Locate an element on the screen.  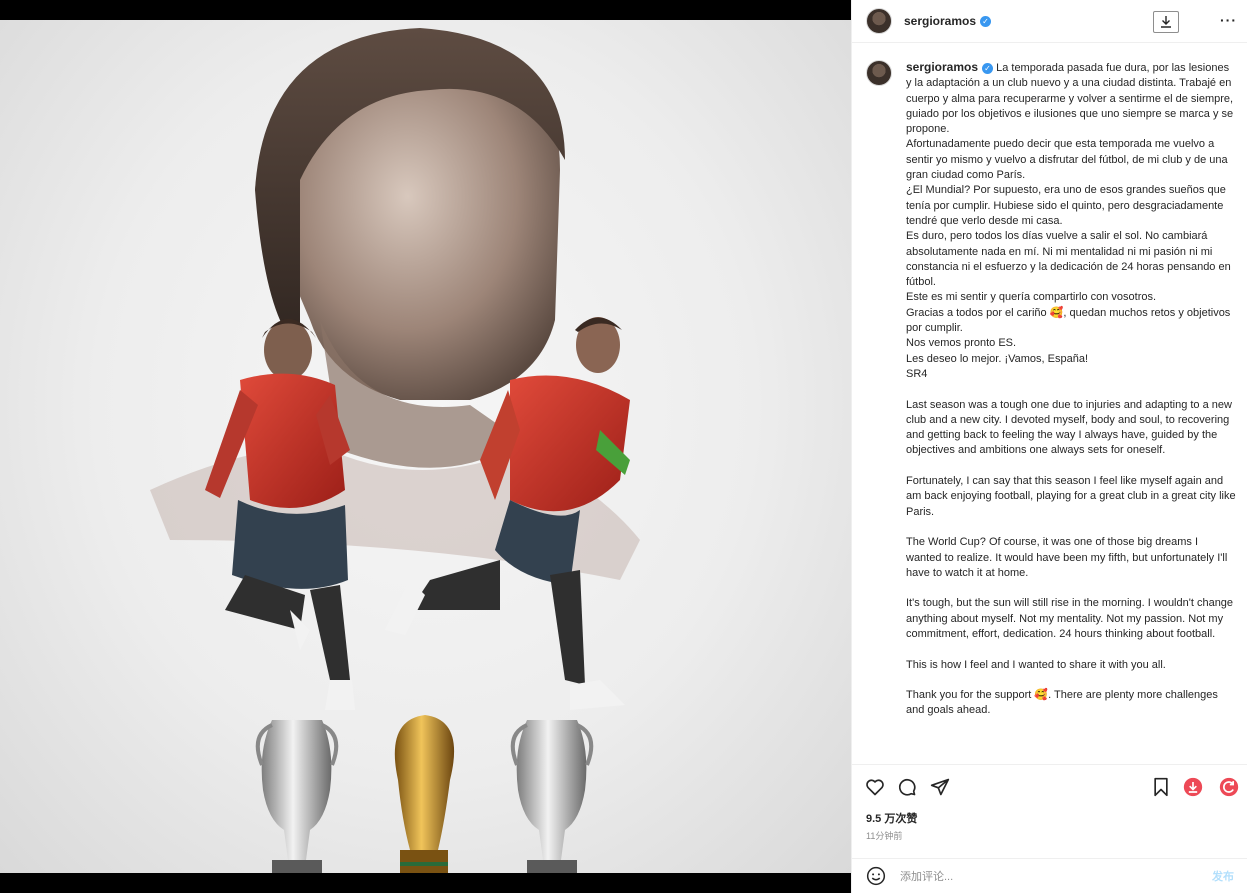
comment-icon is located at coordinates (907, 787).